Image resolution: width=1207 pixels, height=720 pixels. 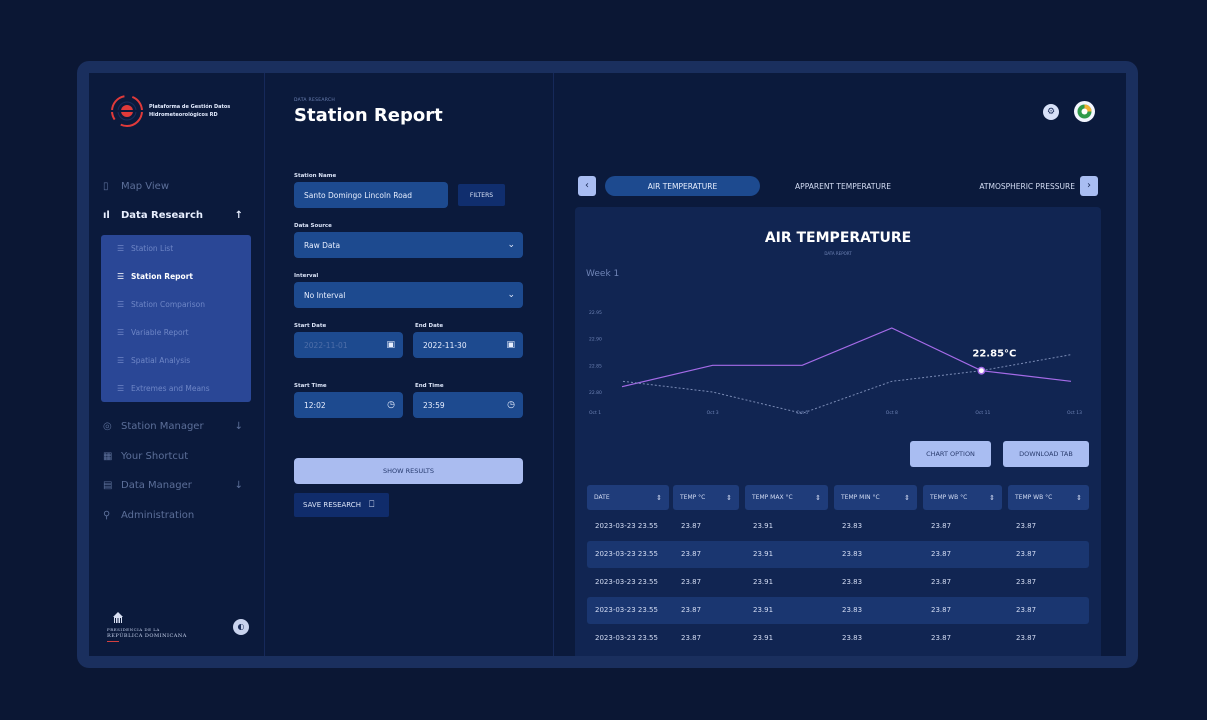 What do you see at coordinates (628, 497) in the screenshot?
I see `table-header: DATE ⇕` at bounding box center [628, 497].